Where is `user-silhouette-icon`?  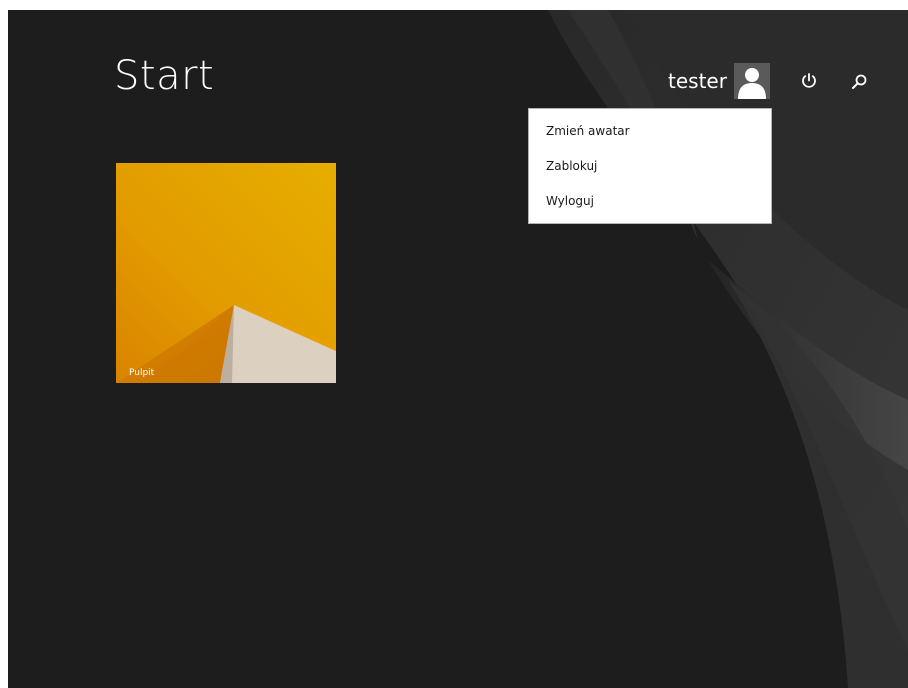
user-silhouette-icon is located at coordinates (751, 81).